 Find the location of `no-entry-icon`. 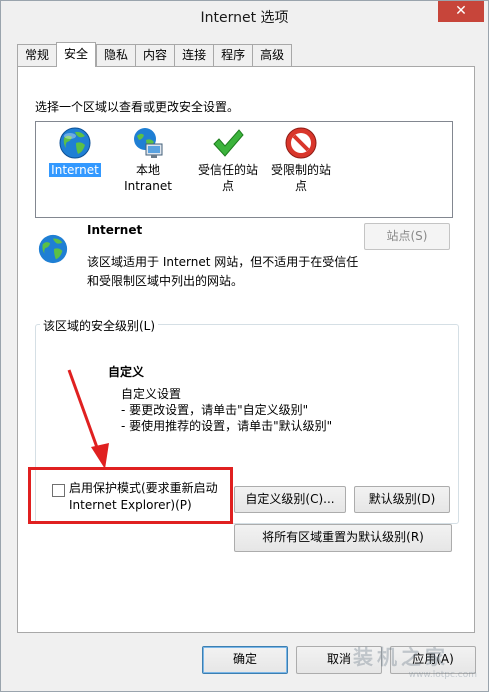

no-entry-icon is located at coordinates (301, 143).